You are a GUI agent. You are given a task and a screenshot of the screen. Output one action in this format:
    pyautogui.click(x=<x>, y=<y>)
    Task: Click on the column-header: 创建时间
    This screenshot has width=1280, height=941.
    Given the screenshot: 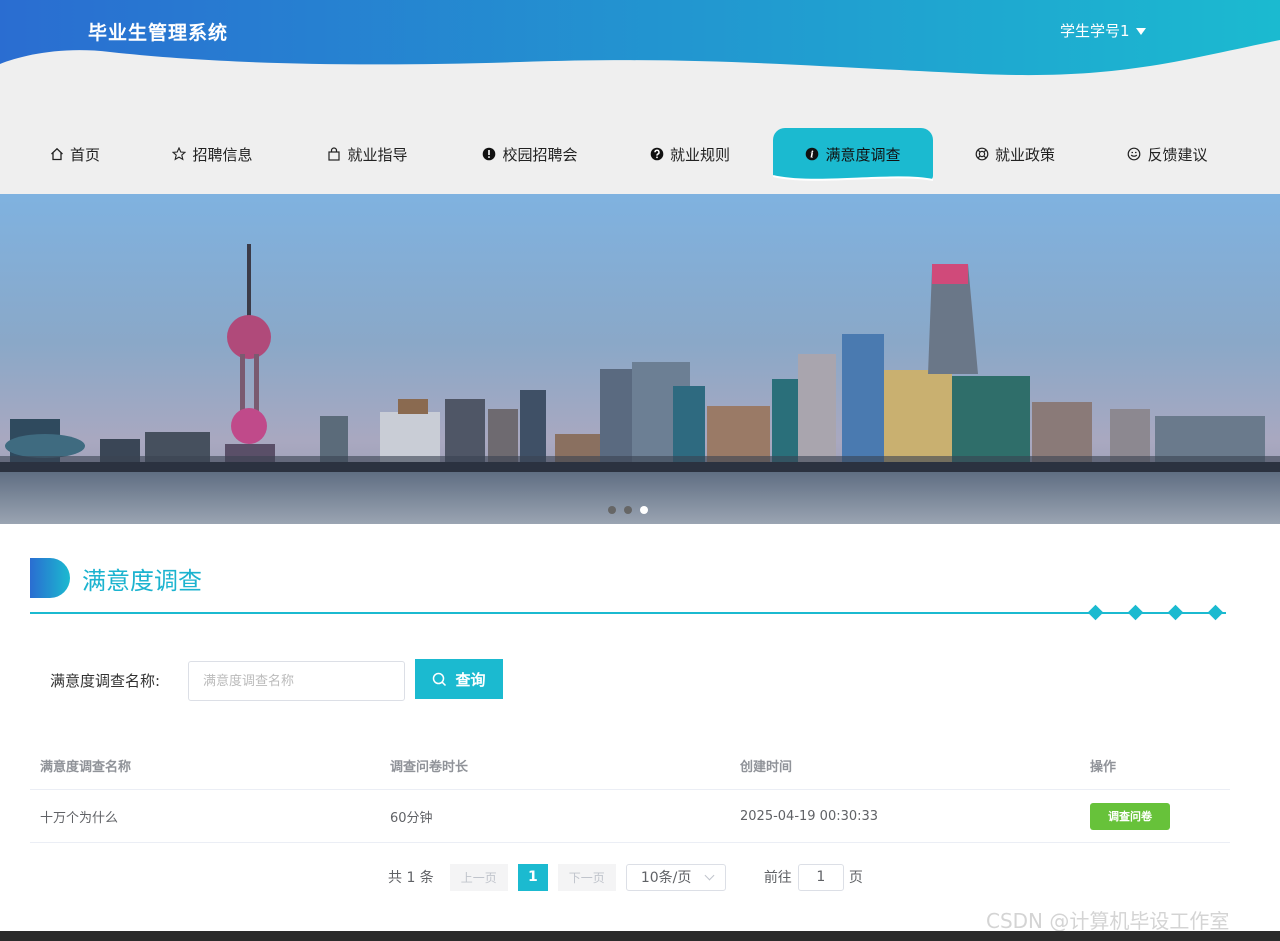 What is the action you would take?
    pyautogui.click(x=766, y=767)
    